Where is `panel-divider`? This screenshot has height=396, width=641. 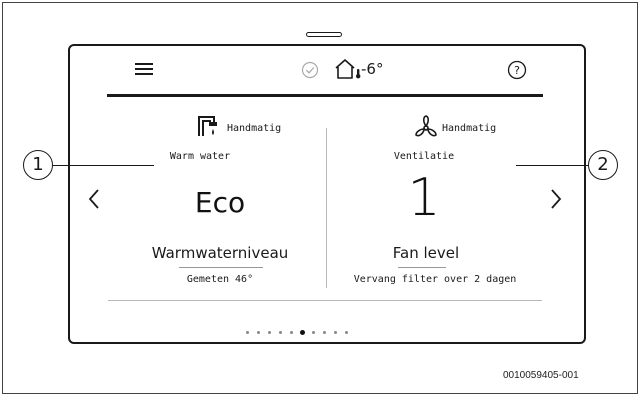
panel-divider is located at coordinates (326, 208).